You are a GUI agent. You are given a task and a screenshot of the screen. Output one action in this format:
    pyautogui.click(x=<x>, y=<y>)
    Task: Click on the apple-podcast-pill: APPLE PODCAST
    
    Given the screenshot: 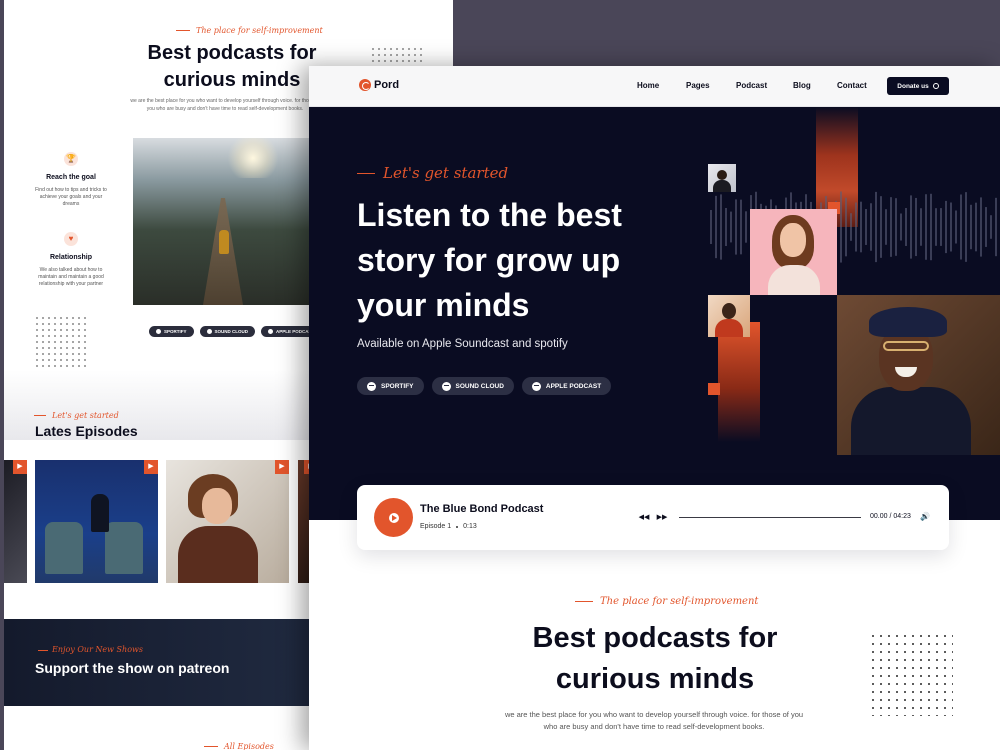 What is the action you would take?
    pyautogui.click(x=566, y=386)
    